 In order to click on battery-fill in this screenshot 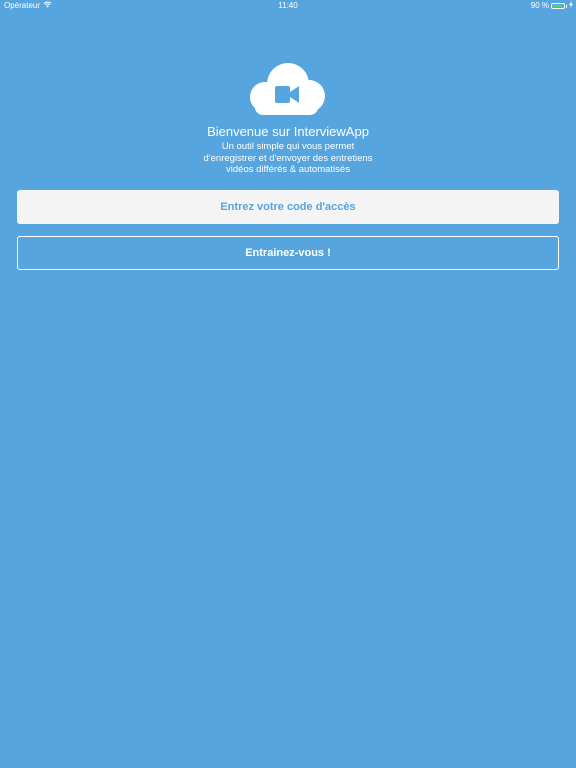, I will do `click(557, 6)`.